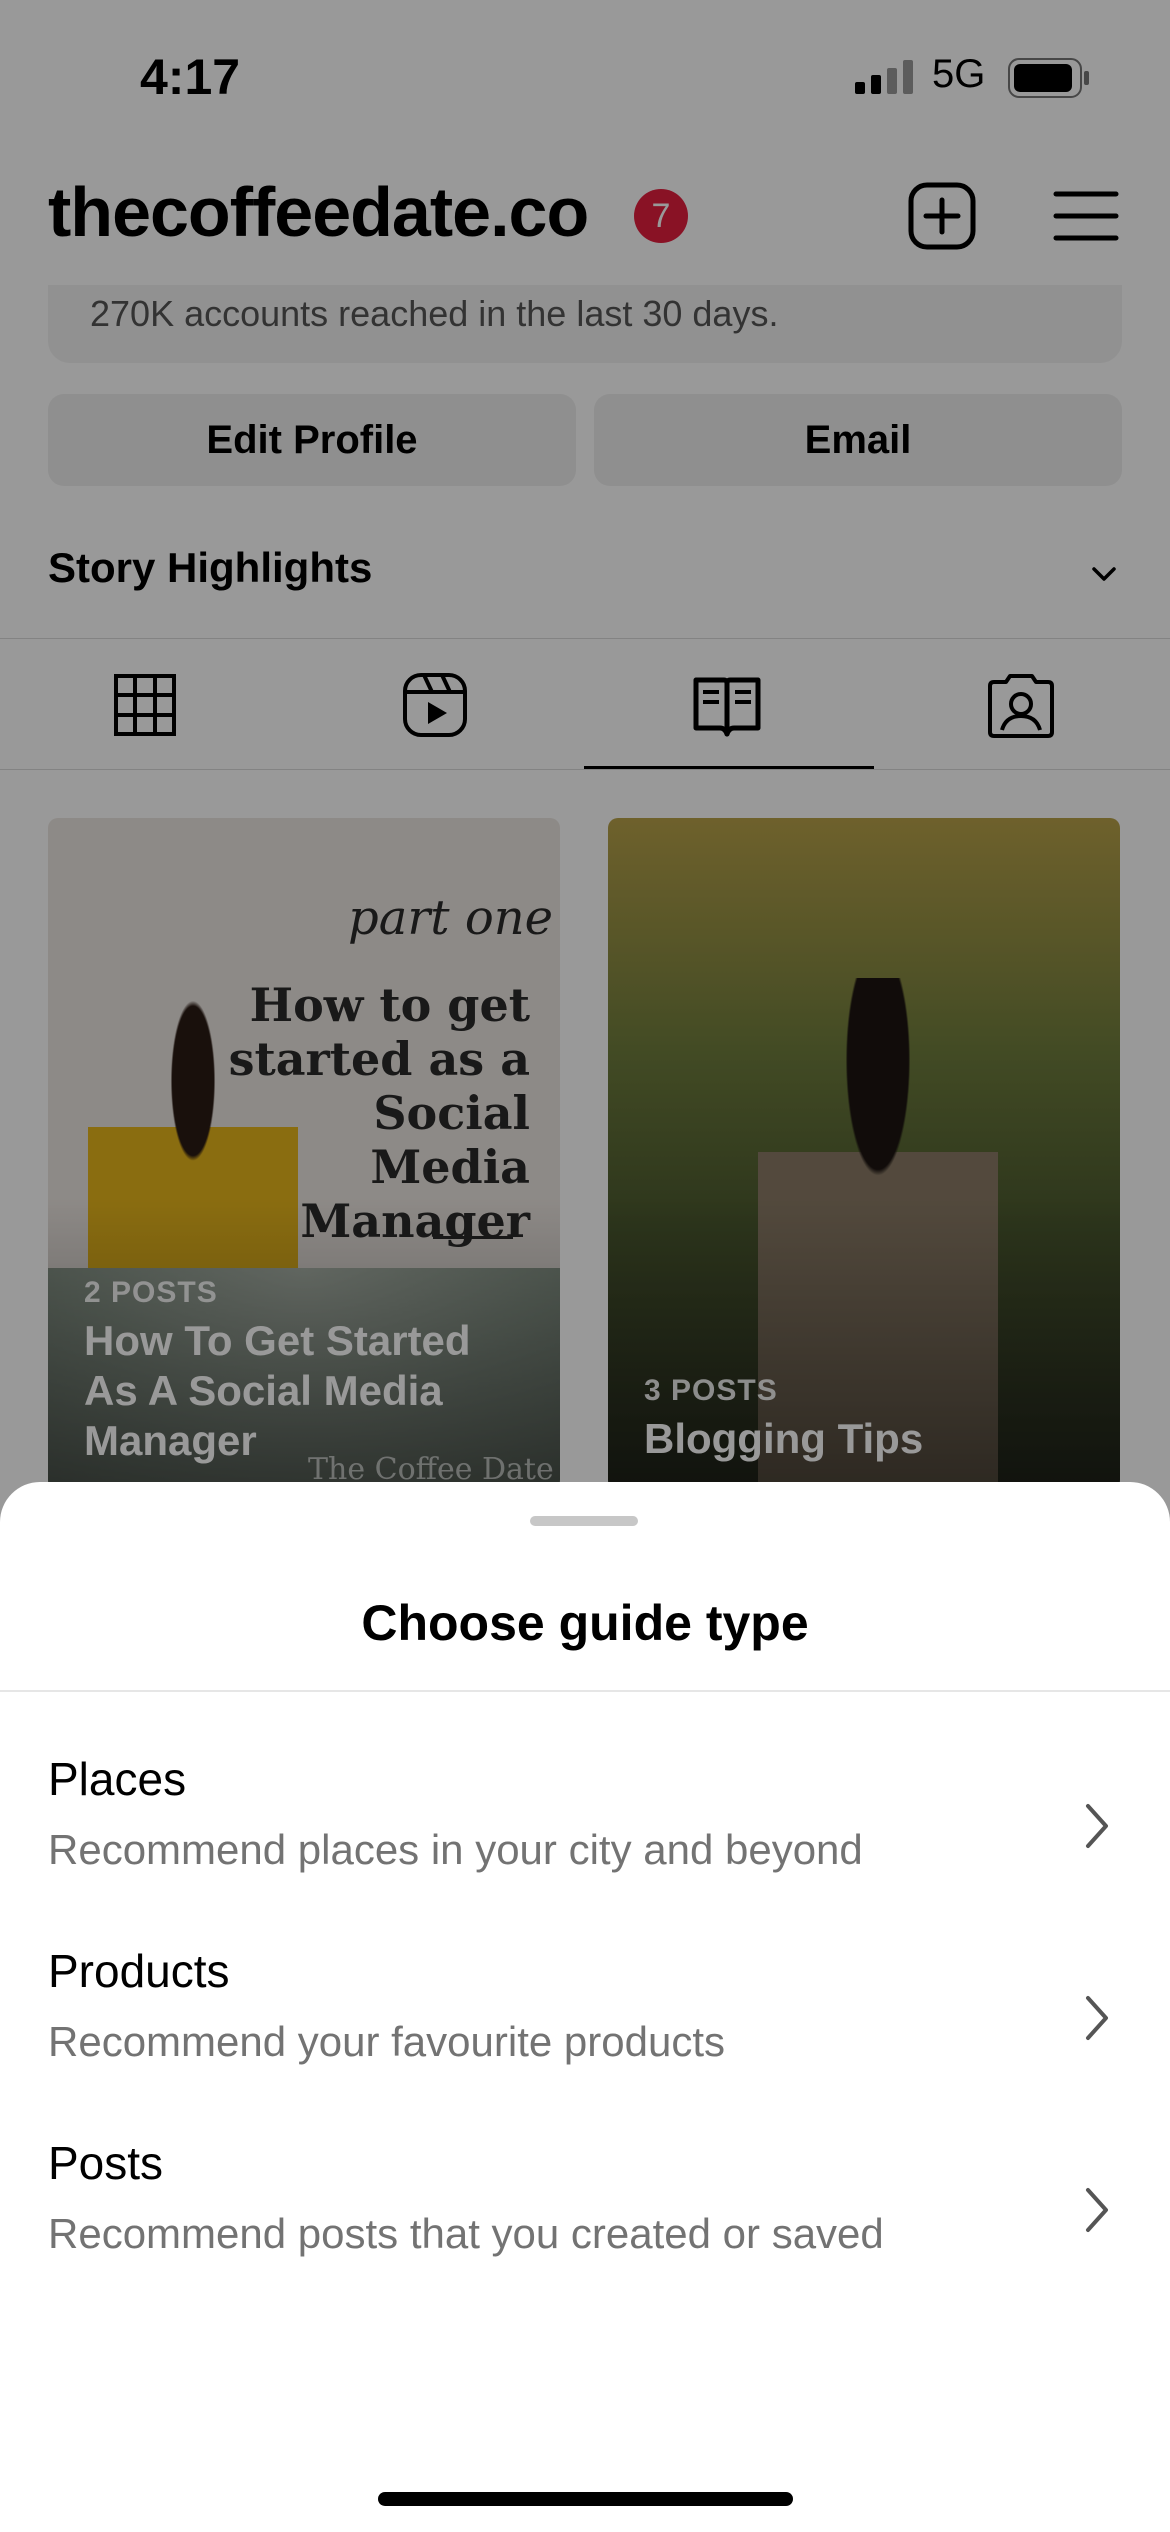  What do you see at coordinates (585, 1623) in the screenshot?
I see `sheet-title: Choose guide type` at bounding box center [585, 1623].